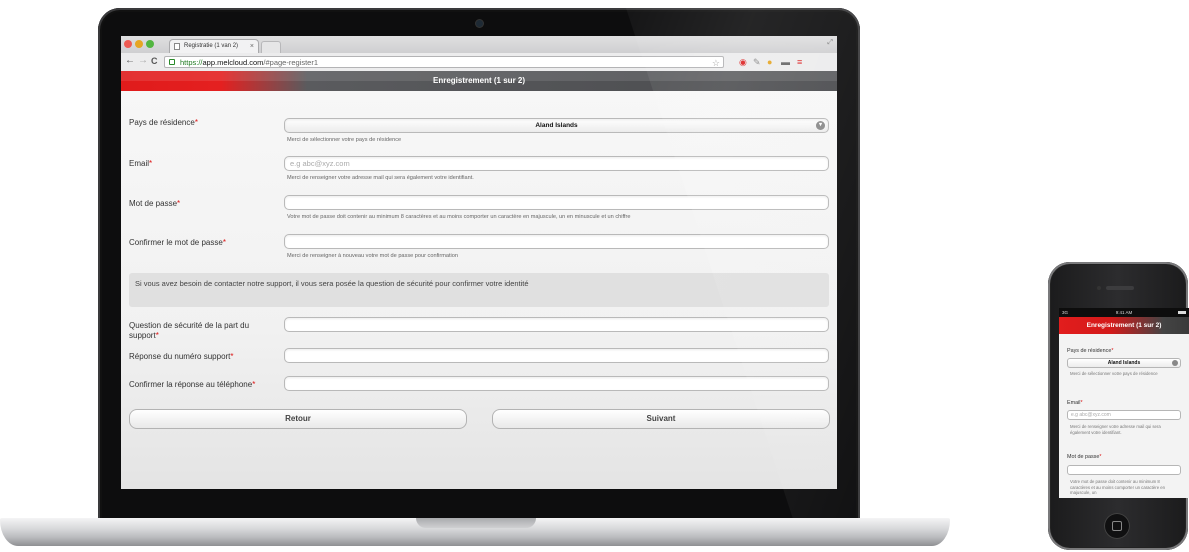 The width and height of the screenshot is (1189, 552). I want to click on phone-country-label: Pays de résidence*, so click(1090, 351).